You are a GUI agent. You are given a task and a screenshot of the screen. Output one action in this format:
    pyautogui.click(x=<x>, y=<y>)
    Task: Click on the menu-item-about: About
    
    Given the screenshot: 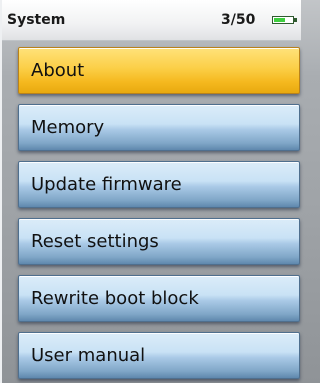 What is the action you would take?
    pyautogui.click(x=159, y=70)
    